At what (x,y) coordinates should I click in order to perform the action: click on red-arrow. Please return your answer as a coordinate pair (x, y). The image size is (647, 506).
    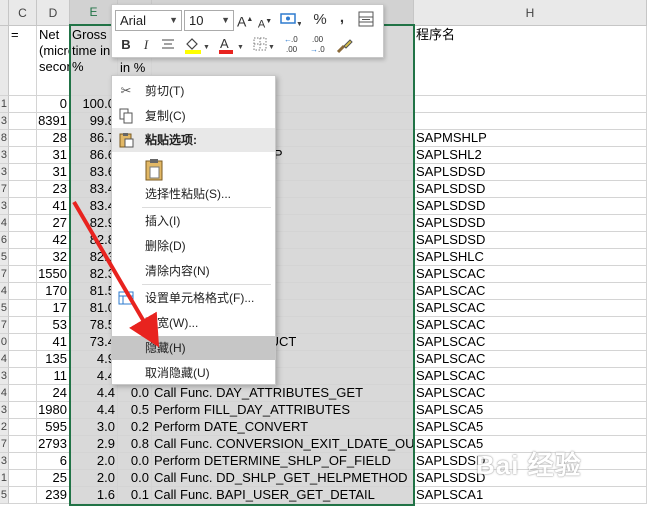
    Looking at the image, I should click on (116, 274).